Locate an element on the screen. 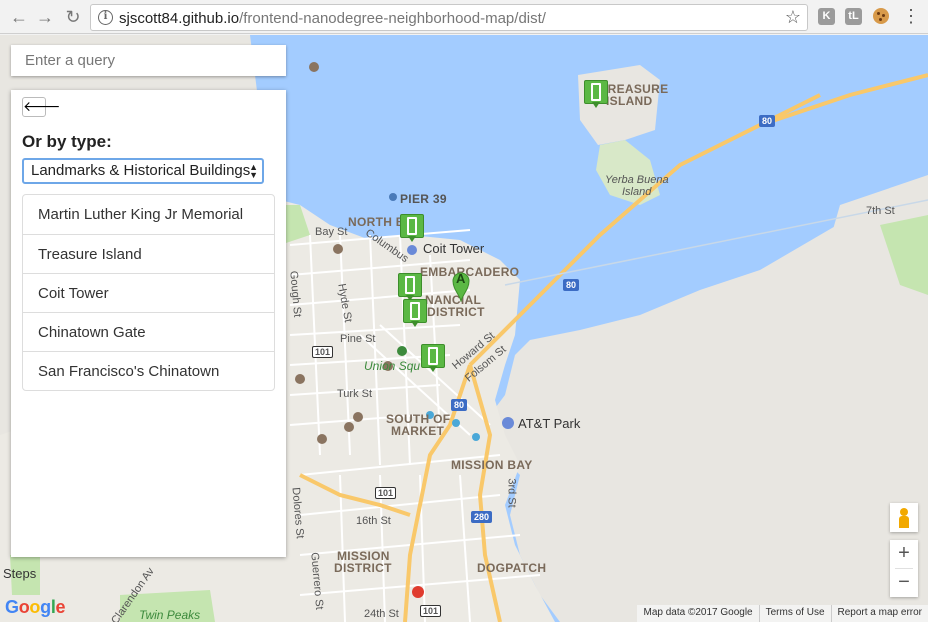  type-select: Landmarks & Historical Buildings ▲ ▼ is located at coordinates (143, 171).